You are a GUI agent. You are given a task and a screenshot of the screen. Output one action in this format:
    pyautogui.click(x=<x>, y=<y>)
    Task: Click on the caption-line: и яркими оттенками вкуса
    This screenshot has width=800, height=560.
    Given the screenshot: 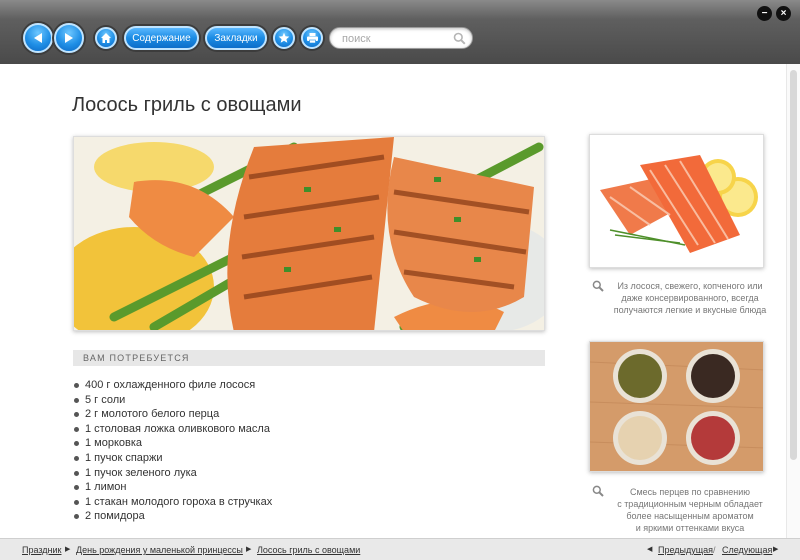 What is the action you would take?
    pyautogui.click(x=690, y=528)
    